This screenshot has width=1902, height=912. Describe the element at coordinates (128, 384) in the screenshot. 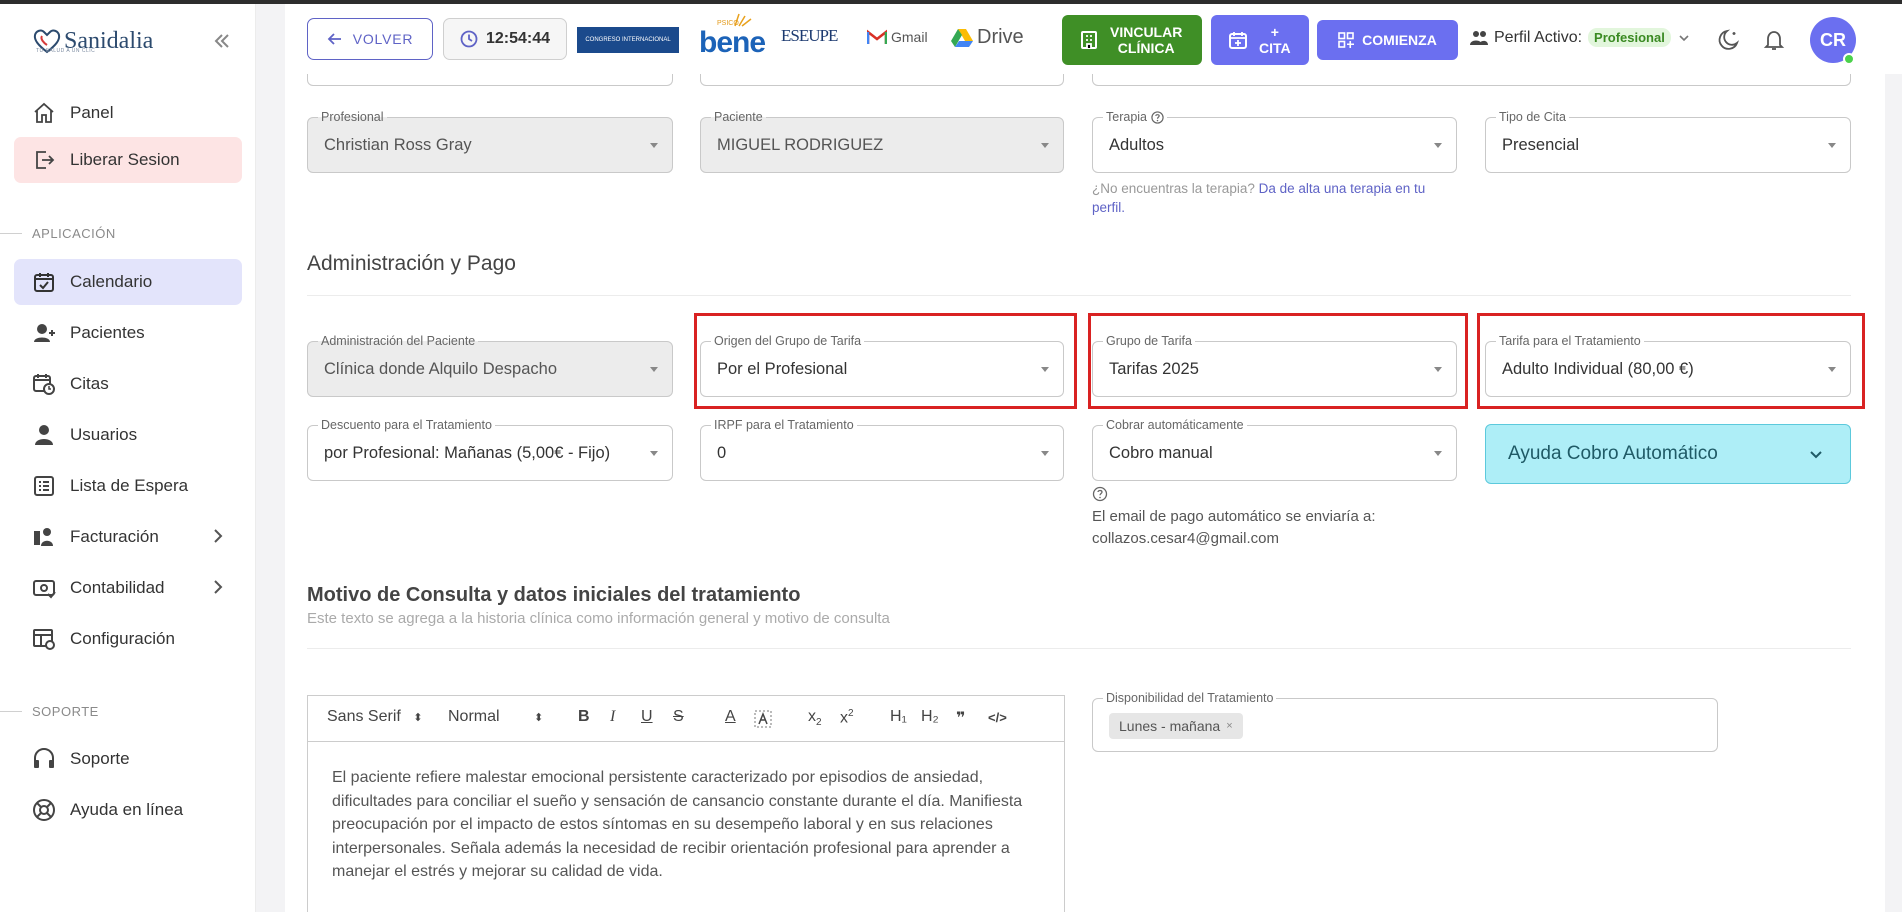

I see `sidebar-item-citas: Citas` at that location.